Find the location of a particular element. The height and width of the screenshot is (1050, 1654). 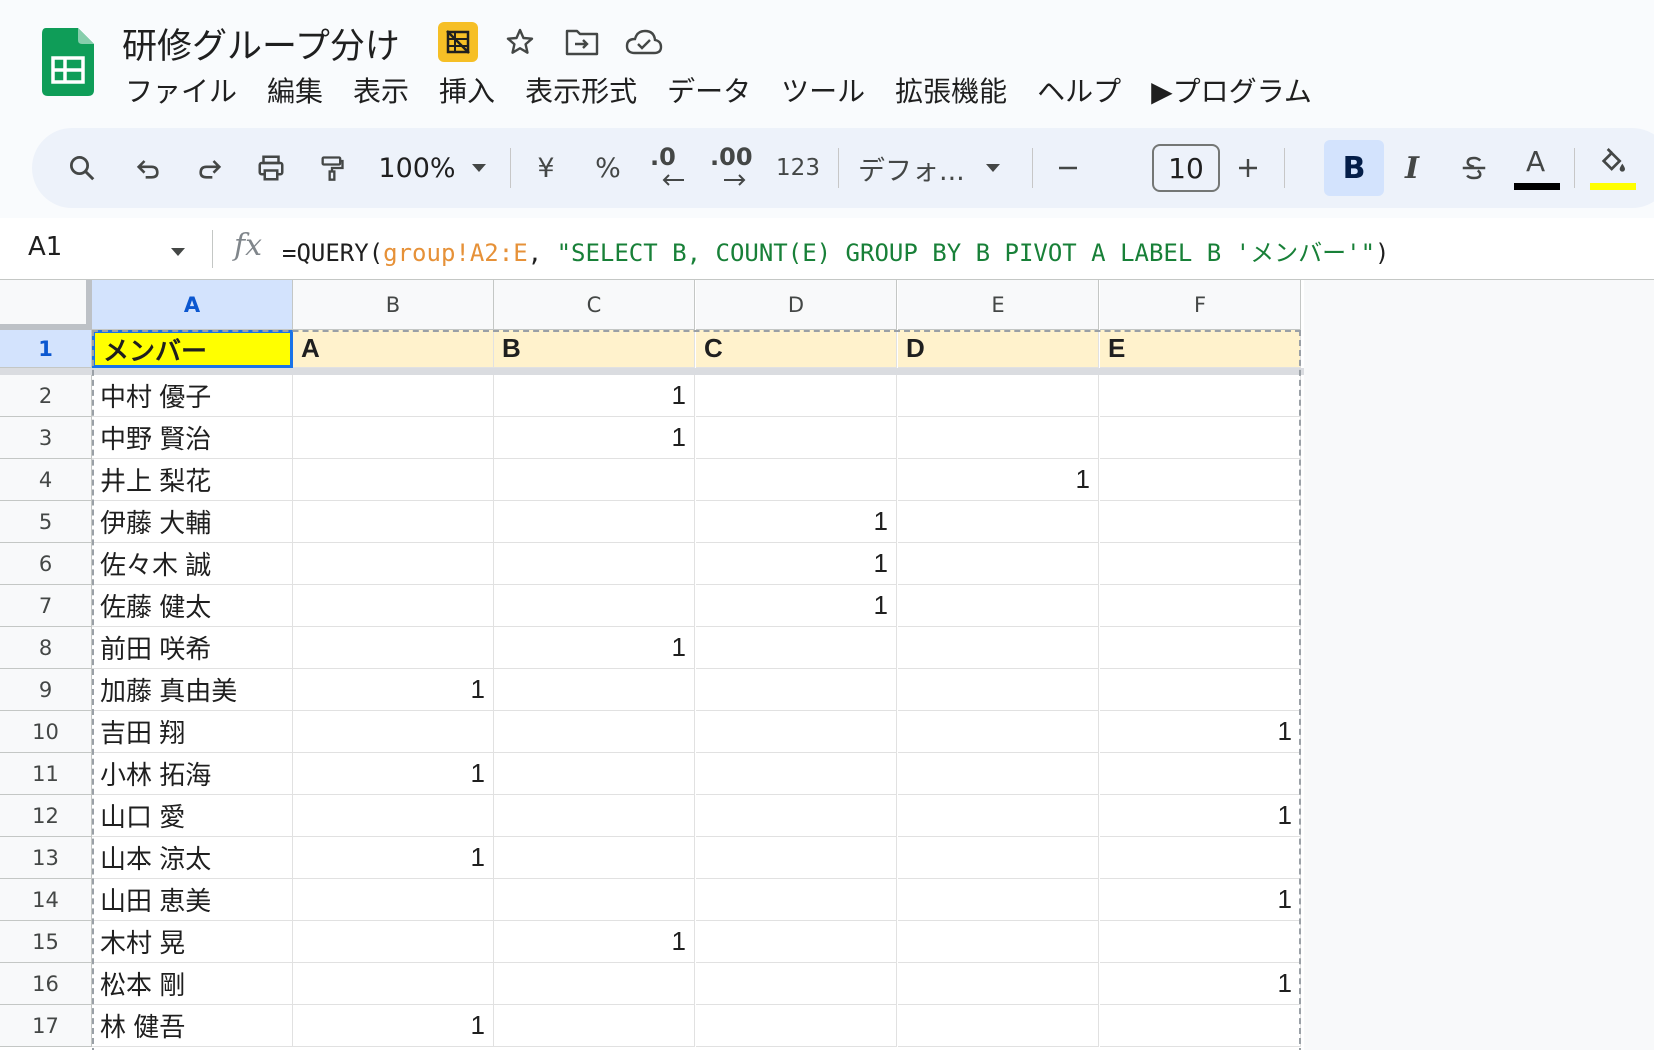

member-name-cell: 佐々木 誠 is located at coordinates (192, 564).